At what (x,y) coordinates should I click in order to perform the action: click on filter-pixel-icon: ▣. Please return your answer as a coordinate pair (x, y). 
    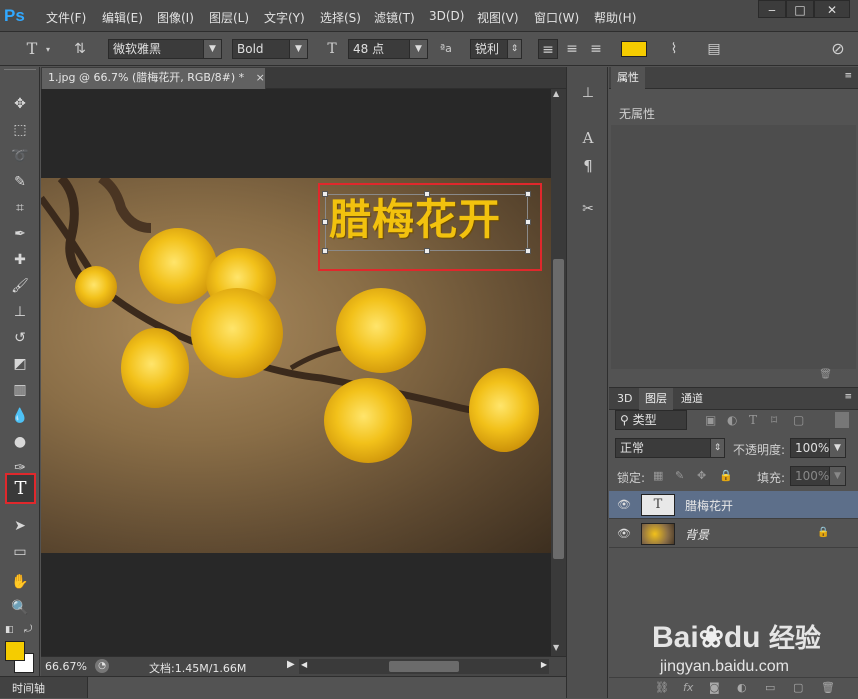
    Looking at the image, I should click on (710, 420).